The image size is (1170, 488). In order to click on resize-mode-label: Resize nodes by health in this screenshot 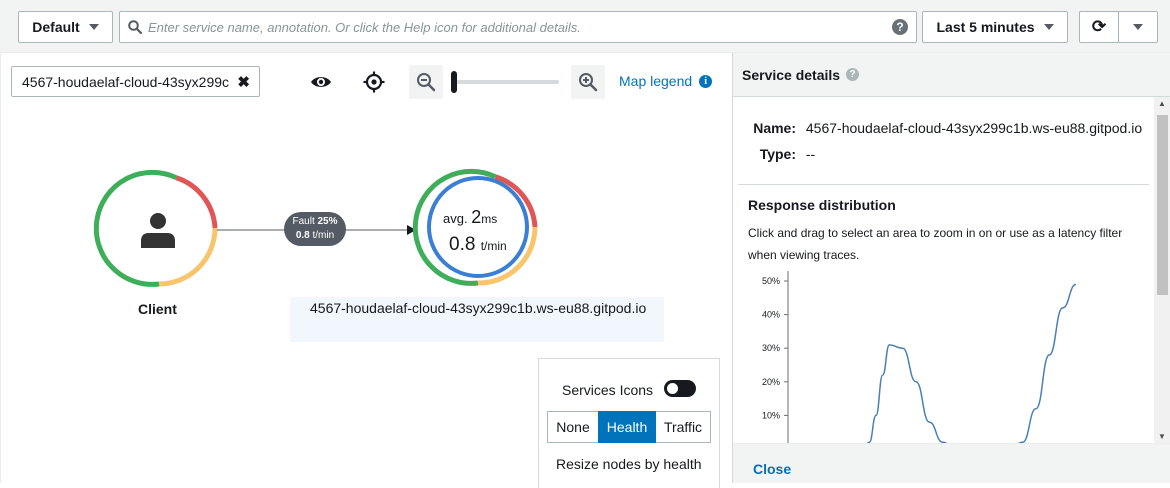, I will do `click(629, 464)`.